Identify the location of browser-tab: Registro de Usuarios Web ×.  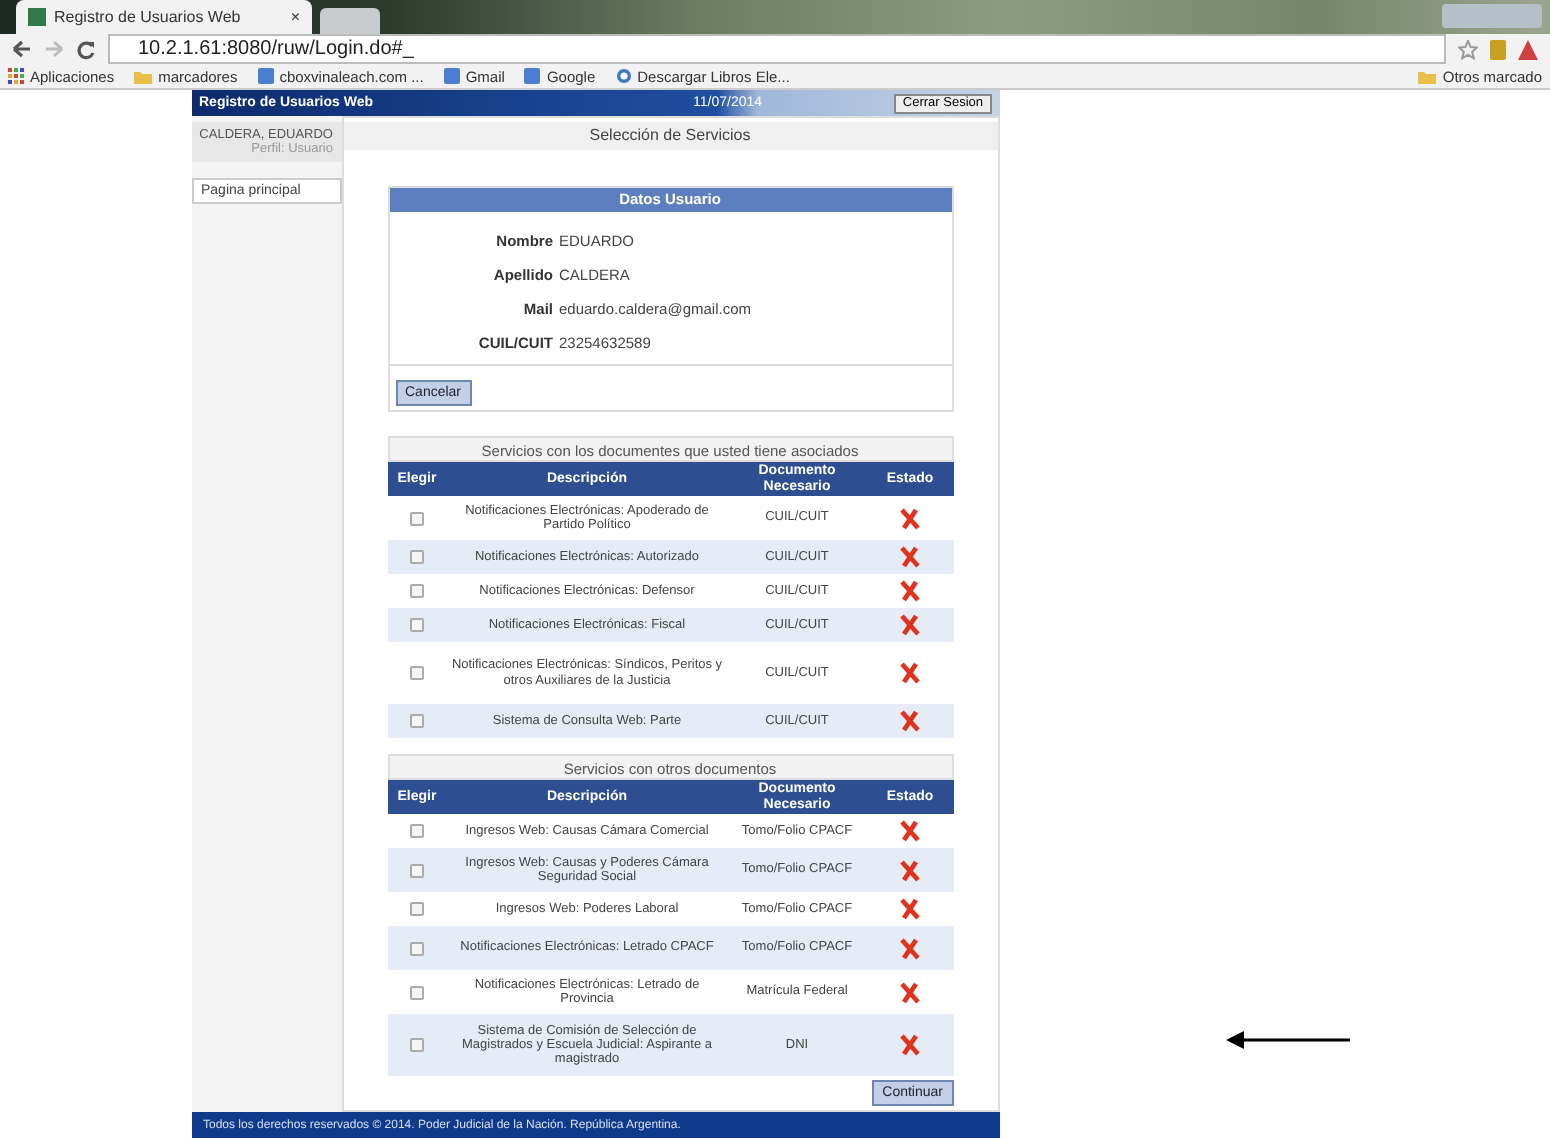
(164, 17).